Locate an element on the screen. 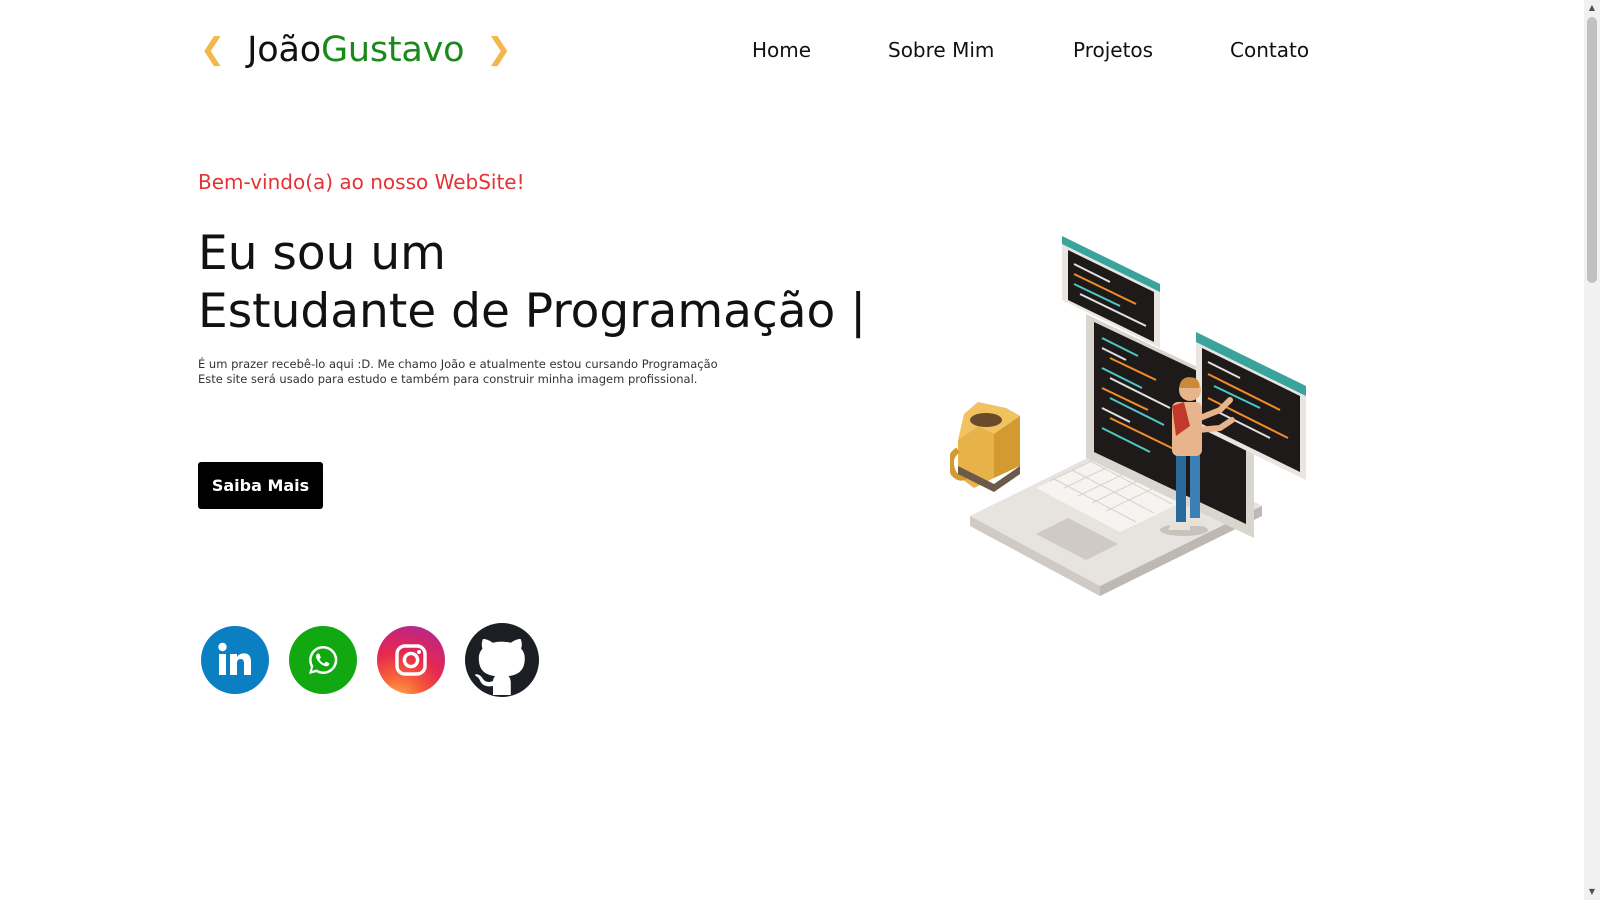 The image size is (1600, 900). social-links is located at coordinates (370, 660).